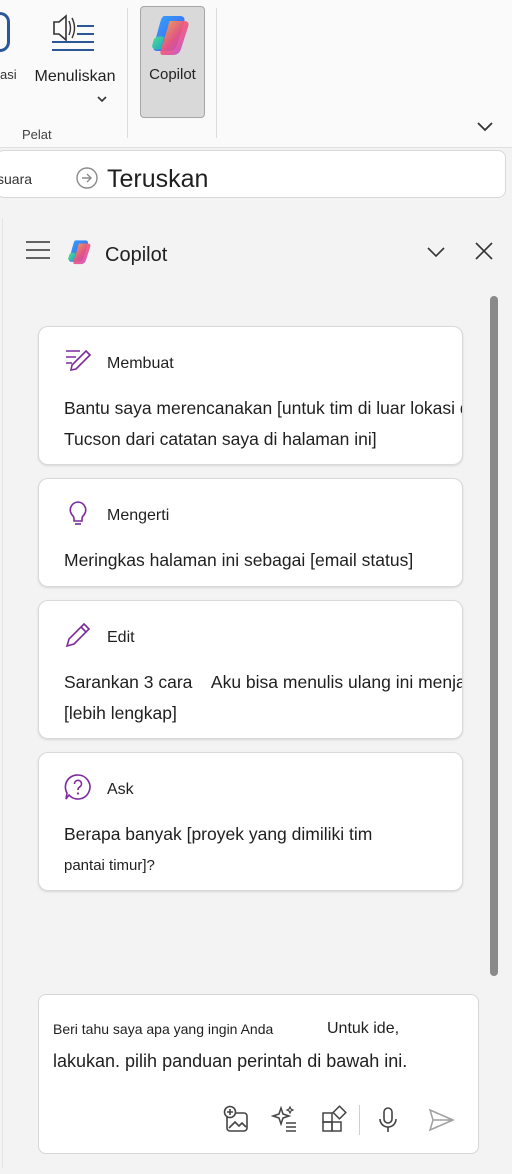  Describe the element at coordinates (140, 363) in the screenshot. I see `card-kind-label: Membuat` at that location.